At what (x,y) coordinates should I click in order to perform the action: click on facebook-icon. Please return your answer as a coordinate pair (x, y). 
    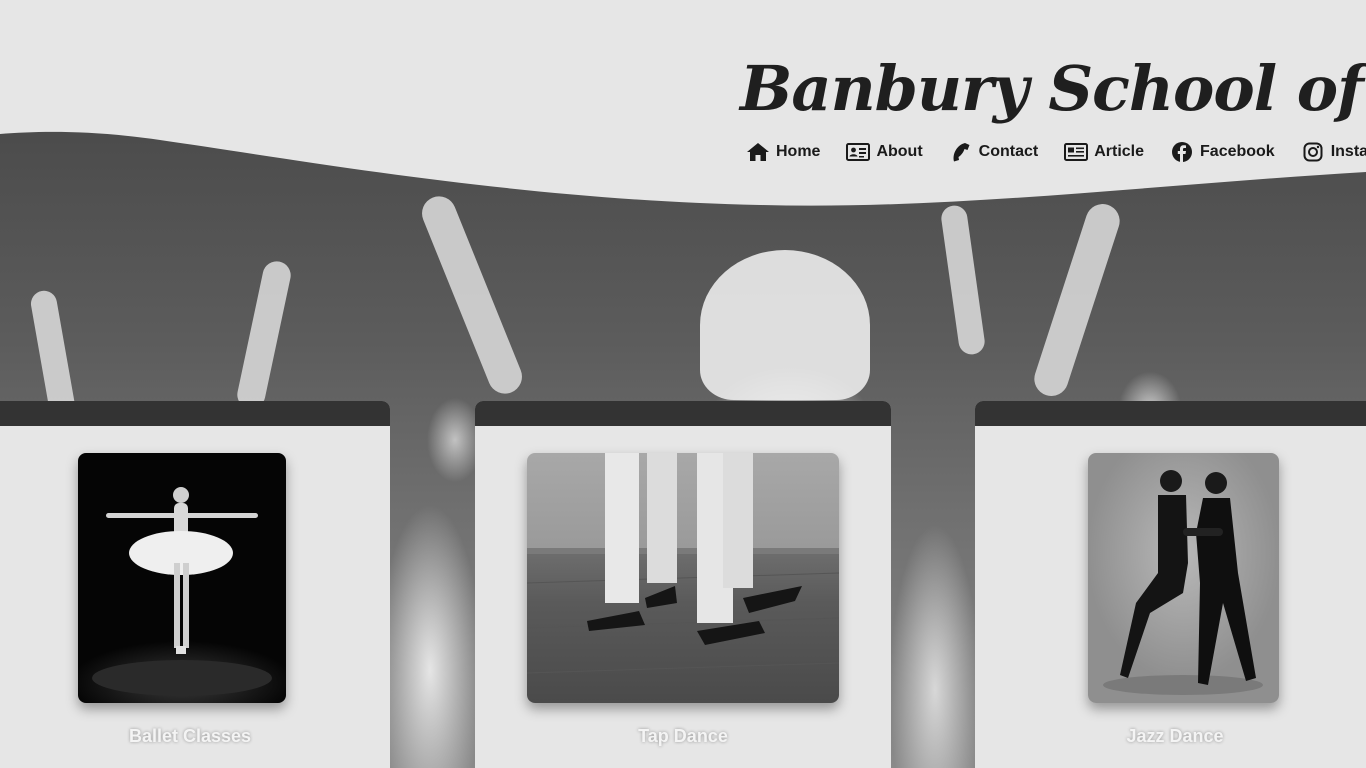
    Looking at the image, I should click on (1182, 152).